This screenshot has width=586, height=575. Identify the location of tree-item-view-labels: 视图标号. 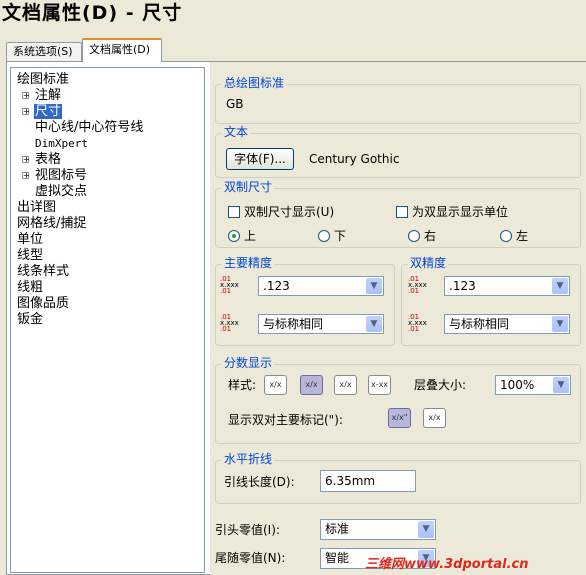
(61, 176).